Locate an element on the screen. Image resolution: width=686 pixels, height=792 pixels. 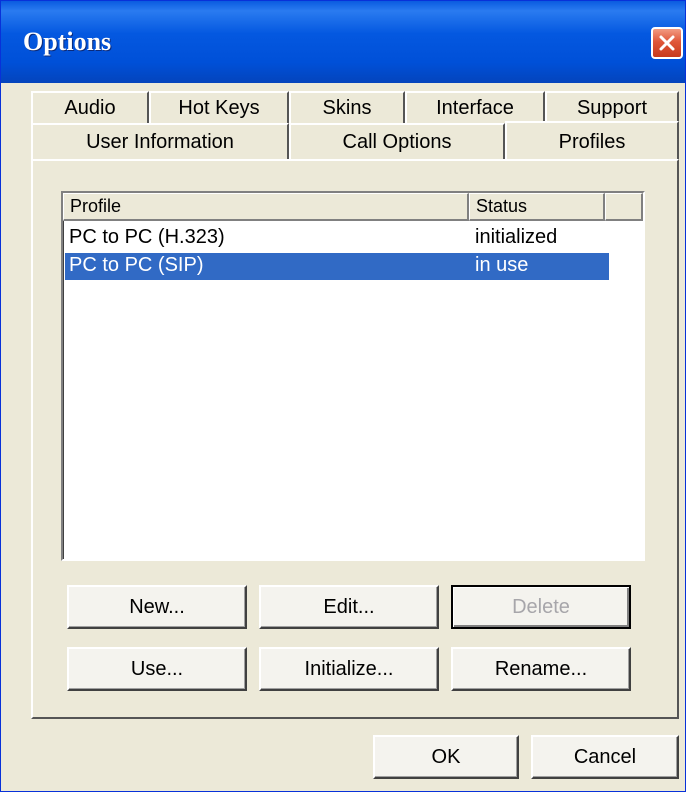
list-item-selected: PC to PC (SIP) in use is located at coordinates (337, 266).